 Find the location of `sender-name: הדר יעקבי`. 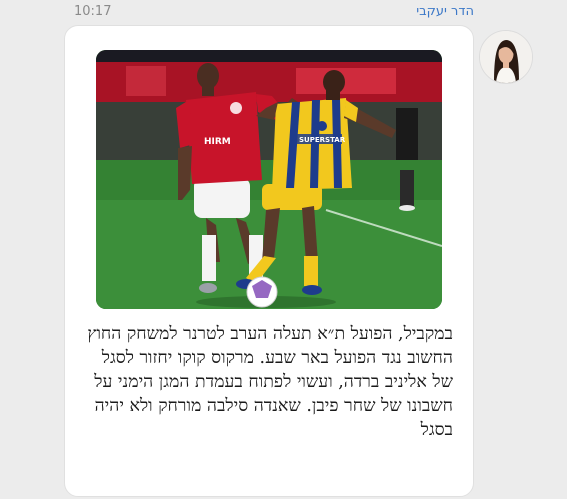

sender-name: הדר יעקבי is located at coordinates (445, 11).